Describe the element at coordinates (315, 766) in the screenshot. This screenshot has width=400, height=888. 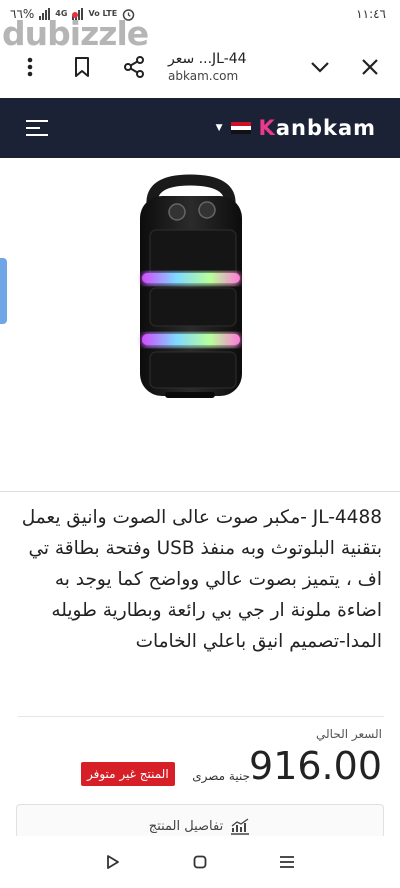
I see `price-value: 916.00` at that location.